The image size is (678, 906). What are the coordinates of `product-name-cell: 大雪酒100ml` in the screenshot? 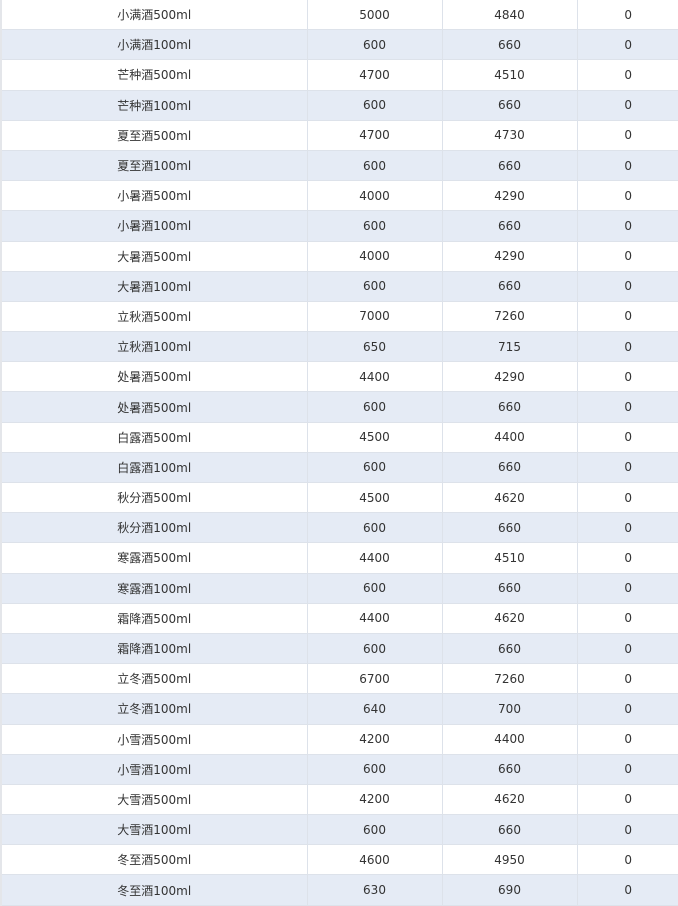 It's located at (154, 830).